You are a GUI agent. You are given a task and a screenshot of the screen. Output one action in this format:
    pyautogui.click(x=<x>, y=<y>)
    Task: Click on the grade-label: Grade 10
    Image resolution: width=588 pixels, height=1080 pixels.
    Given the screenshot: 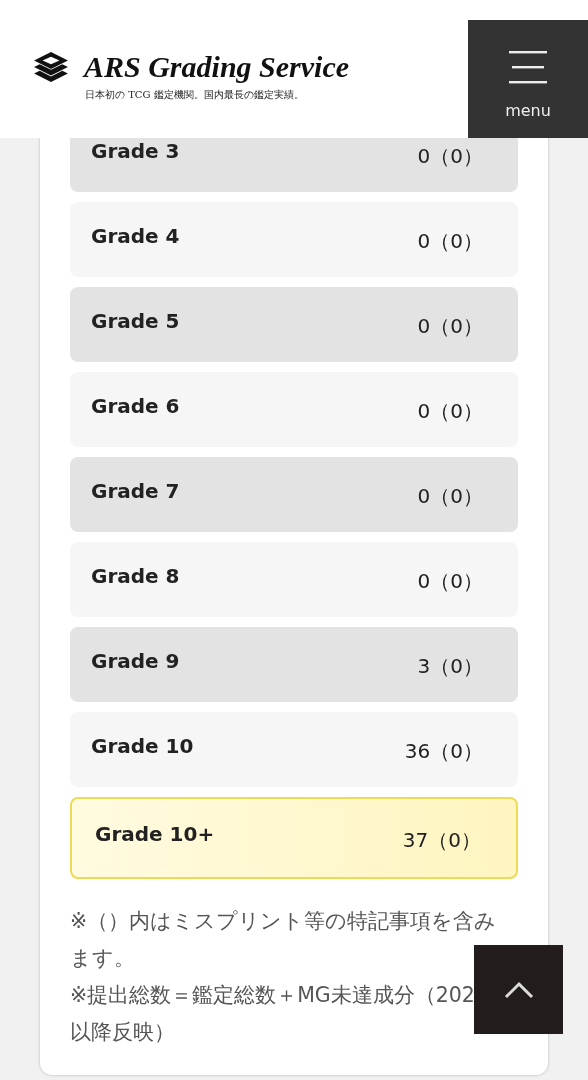 What is the action you would take?
    pyautogui.click(x=142, y=745)
    